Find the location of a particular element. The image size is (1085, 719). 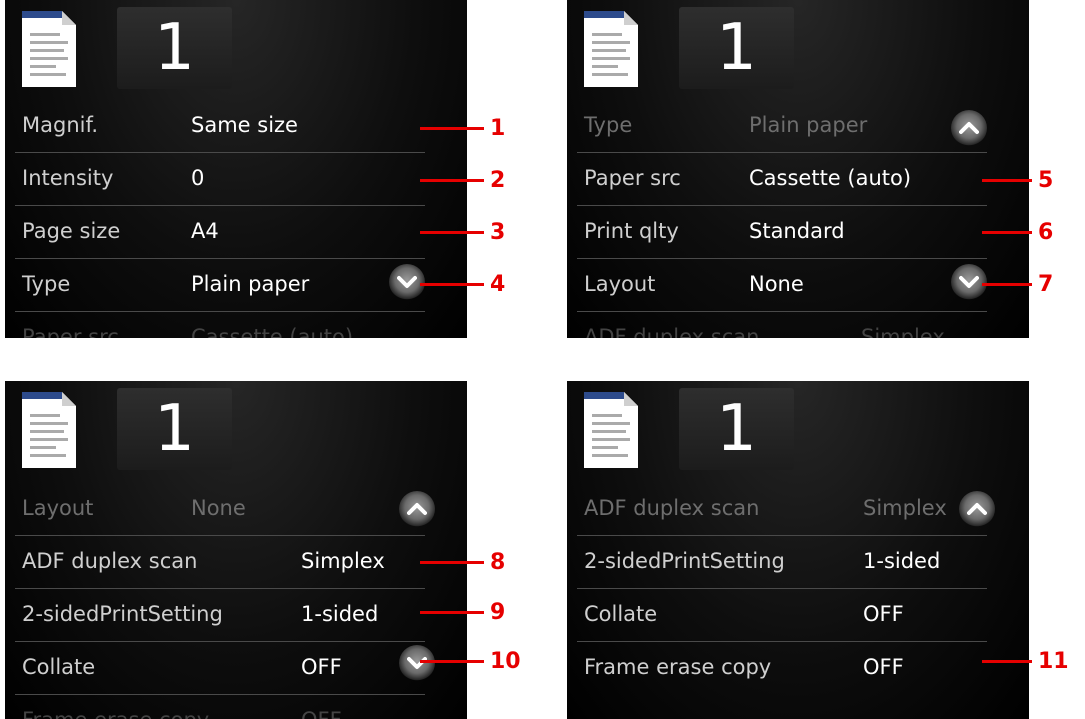

setting-value: Standard is located at coordinates (797, 231).